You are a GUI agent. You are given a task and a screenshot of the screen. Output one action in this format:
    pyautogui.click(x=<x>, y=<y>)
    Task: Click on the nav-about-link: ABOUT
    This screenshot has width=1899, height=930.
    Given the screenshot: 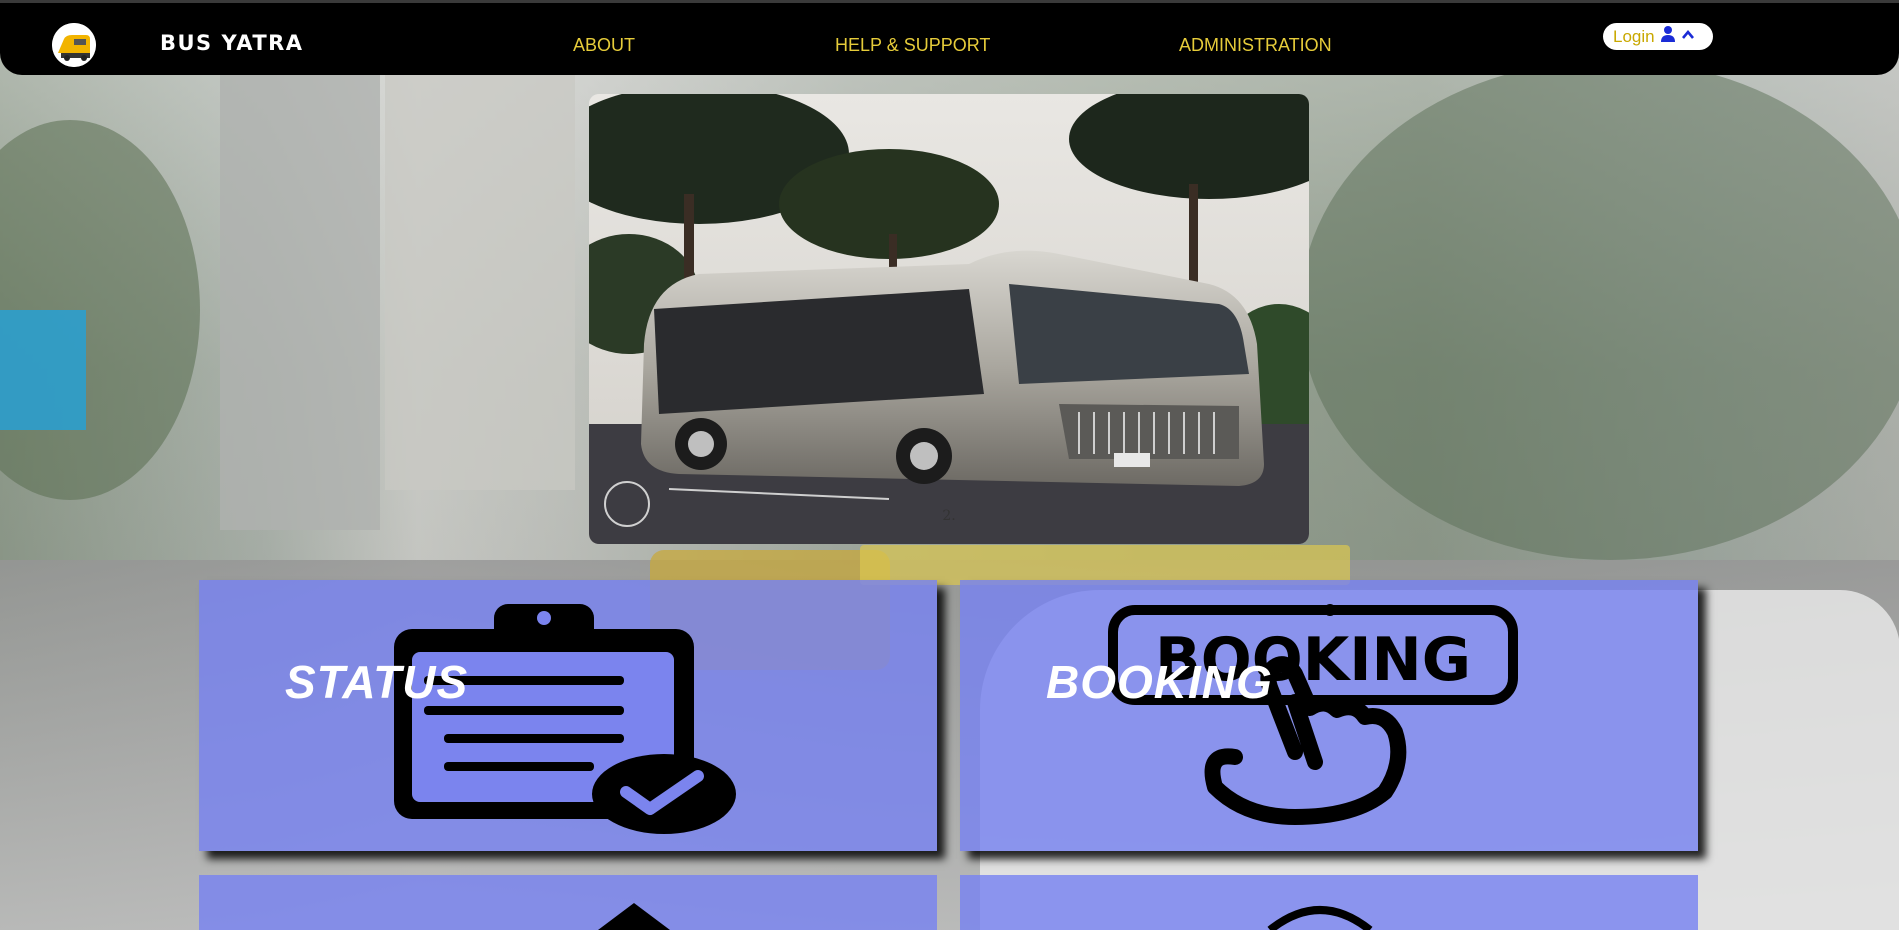 What is the action you would take?
    pyautogui.click(x=604, y=45)
    